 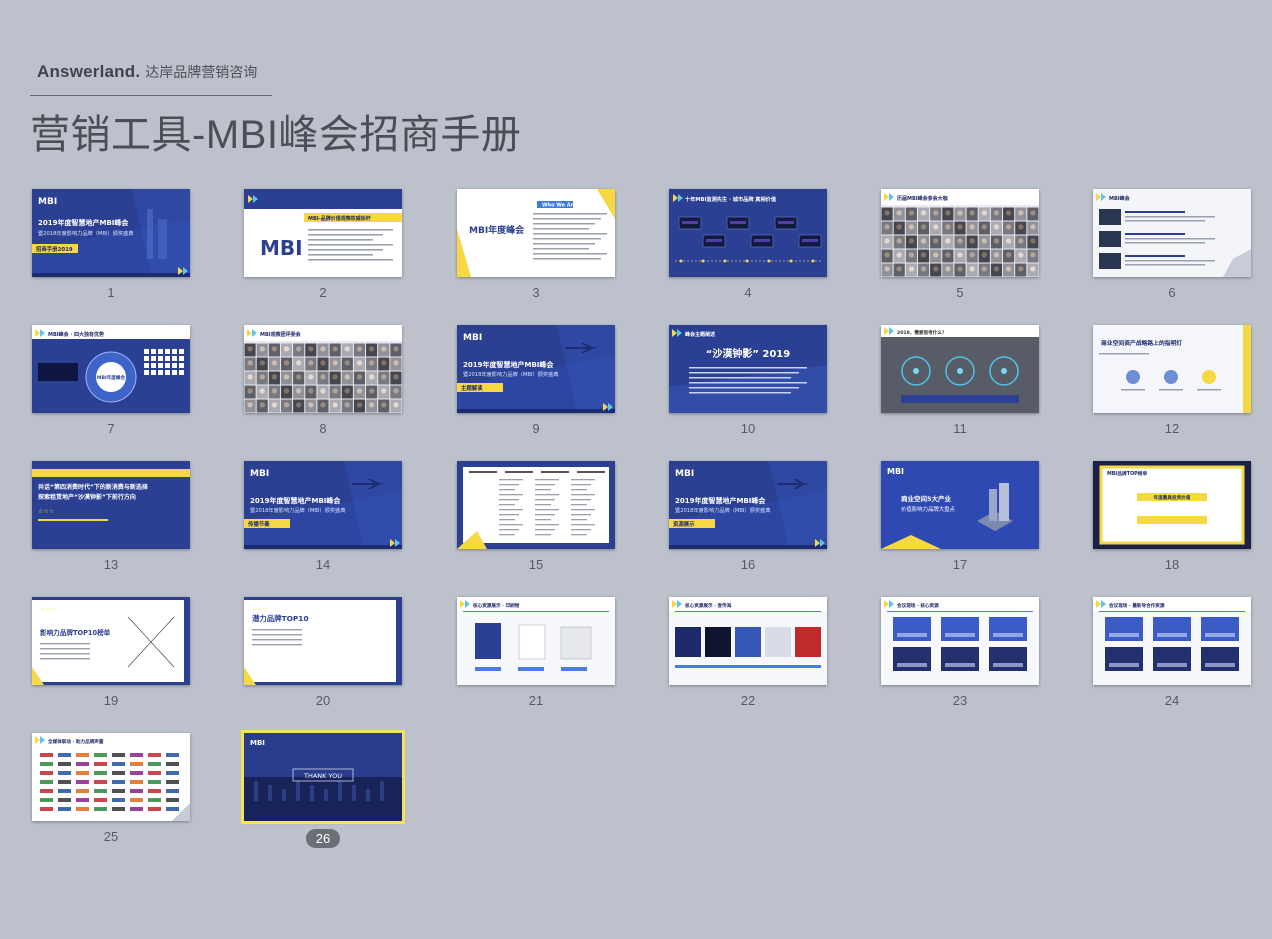 I want to click on slide-text: THANK YOU, so click(x=322, y=776).